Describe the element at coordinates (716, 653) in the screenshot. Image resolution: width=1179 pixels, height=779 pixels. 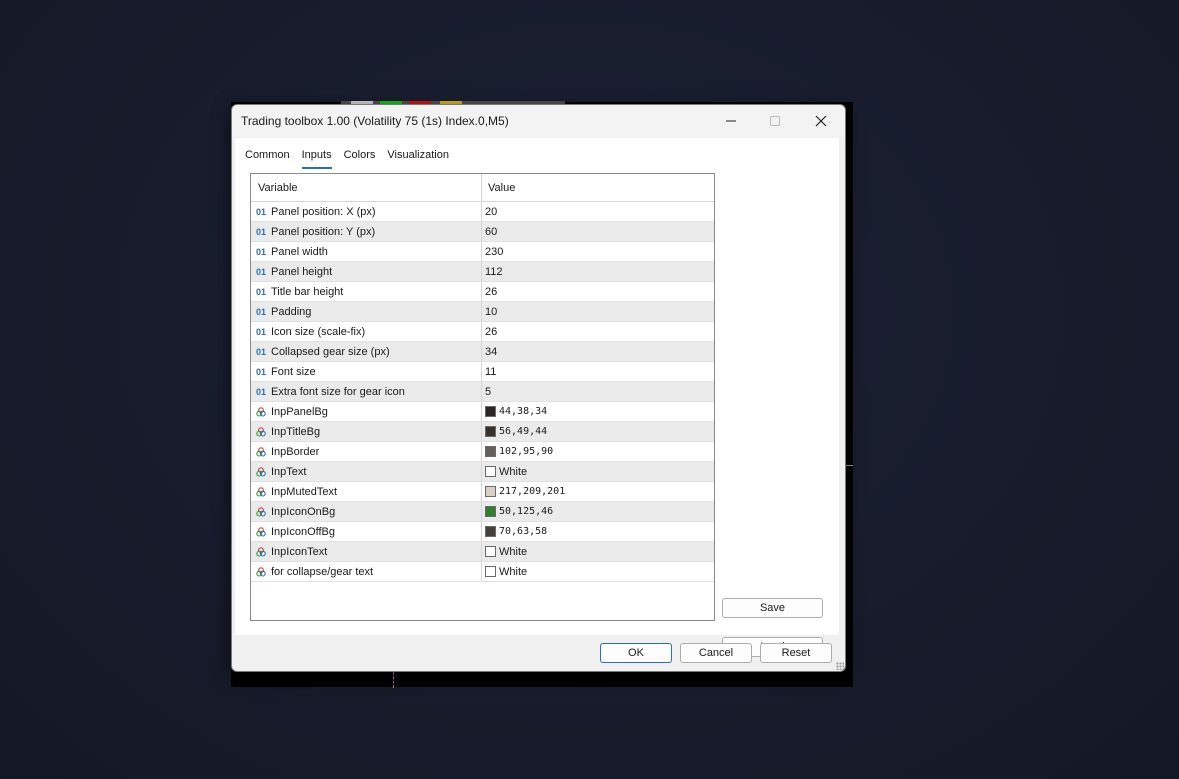
I see `cancel-button: Cancel` at that location.